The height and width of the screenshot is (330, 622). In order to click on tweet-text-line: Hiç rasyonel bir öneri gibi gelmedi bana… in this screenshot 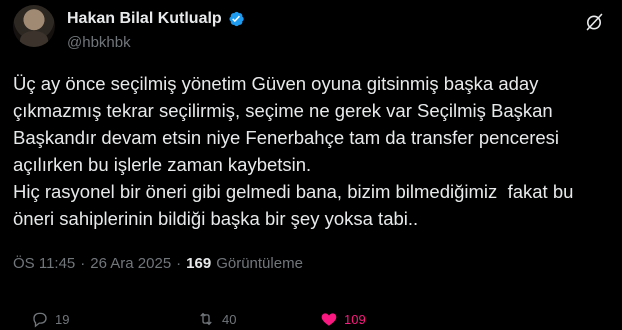, I will do `click(293, 191)`.